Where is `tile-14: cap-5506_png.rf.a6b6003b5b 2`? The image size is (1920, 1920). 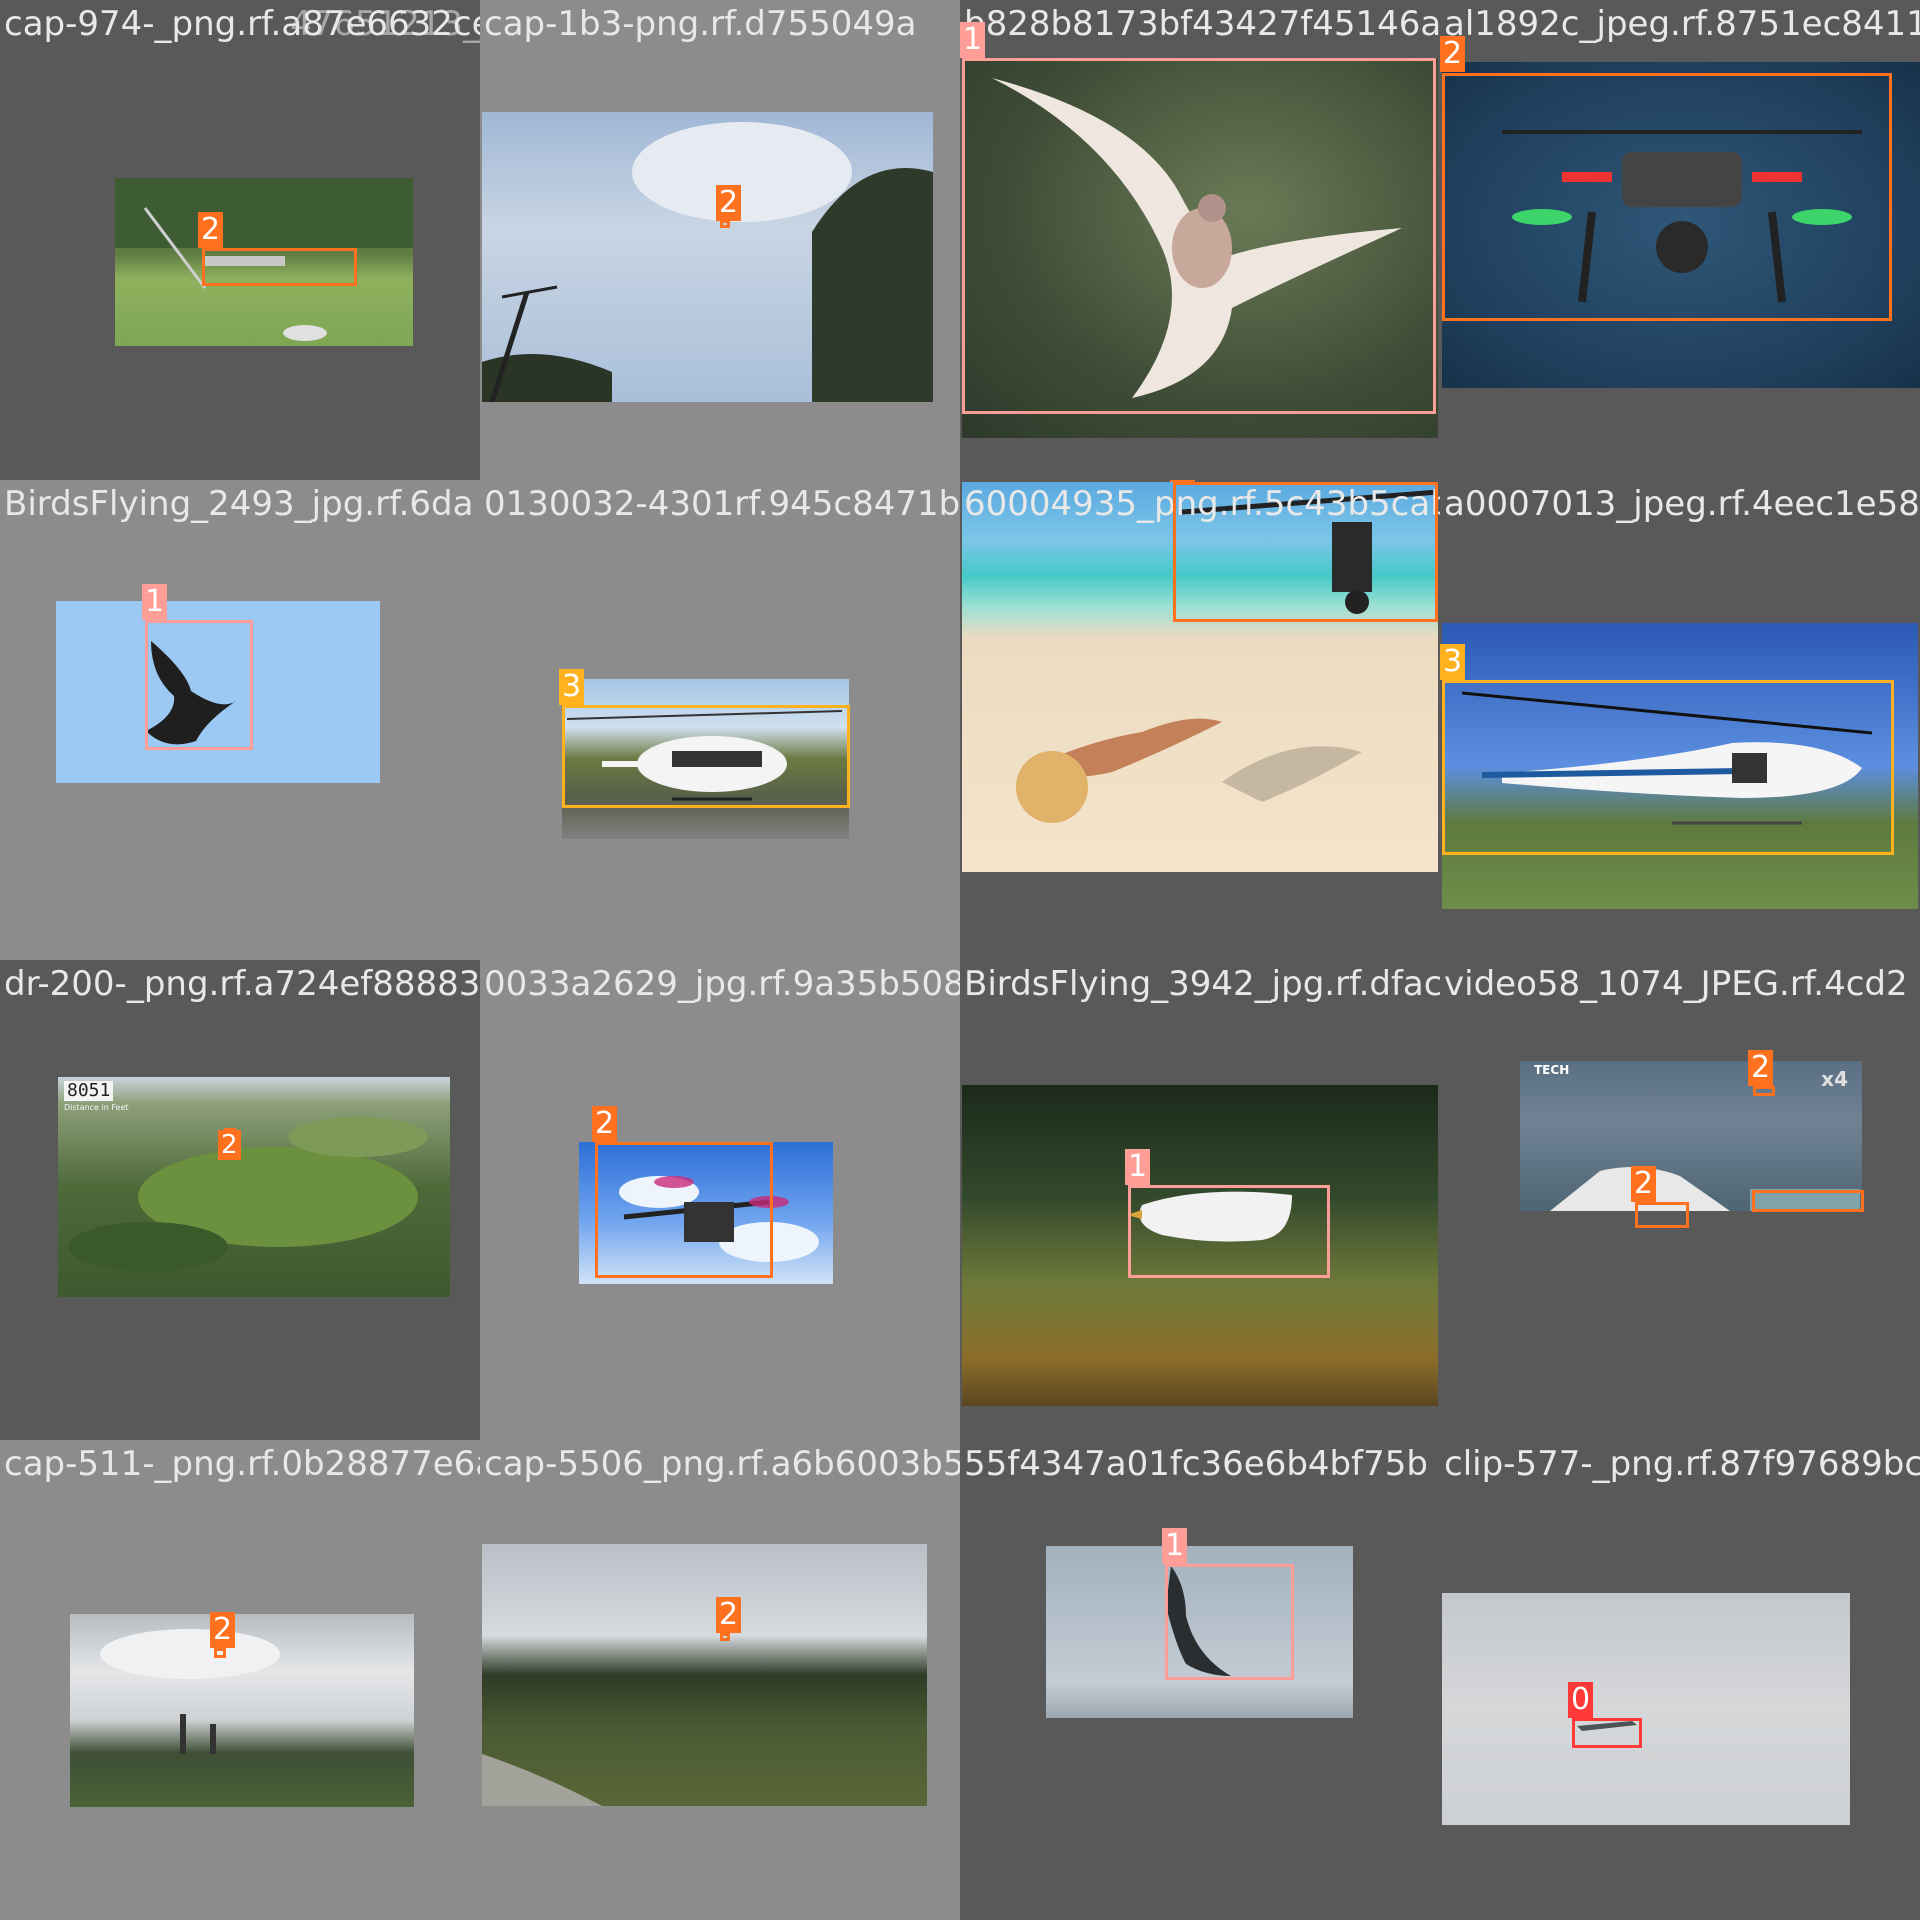 tile-14: cap-5506_png.rf.a6b6003b5b 2 is located at coordinates (720, 1680).